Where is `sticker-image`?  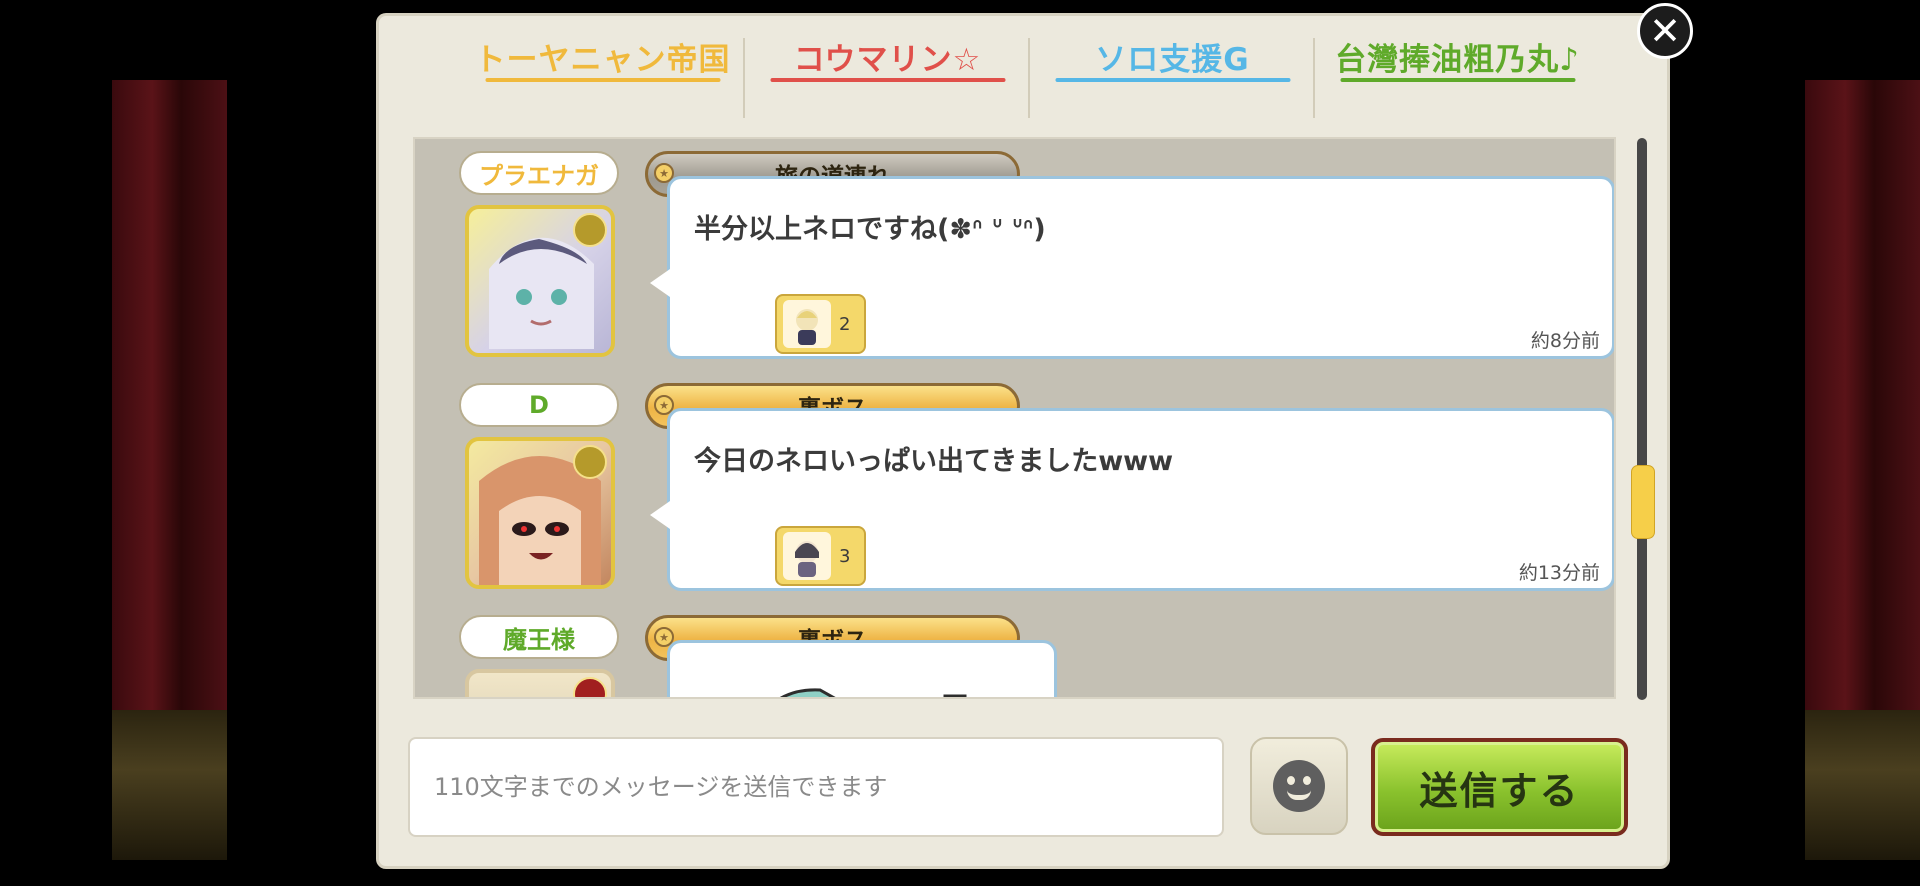 sticker-image is located at coordinates (873, 692).